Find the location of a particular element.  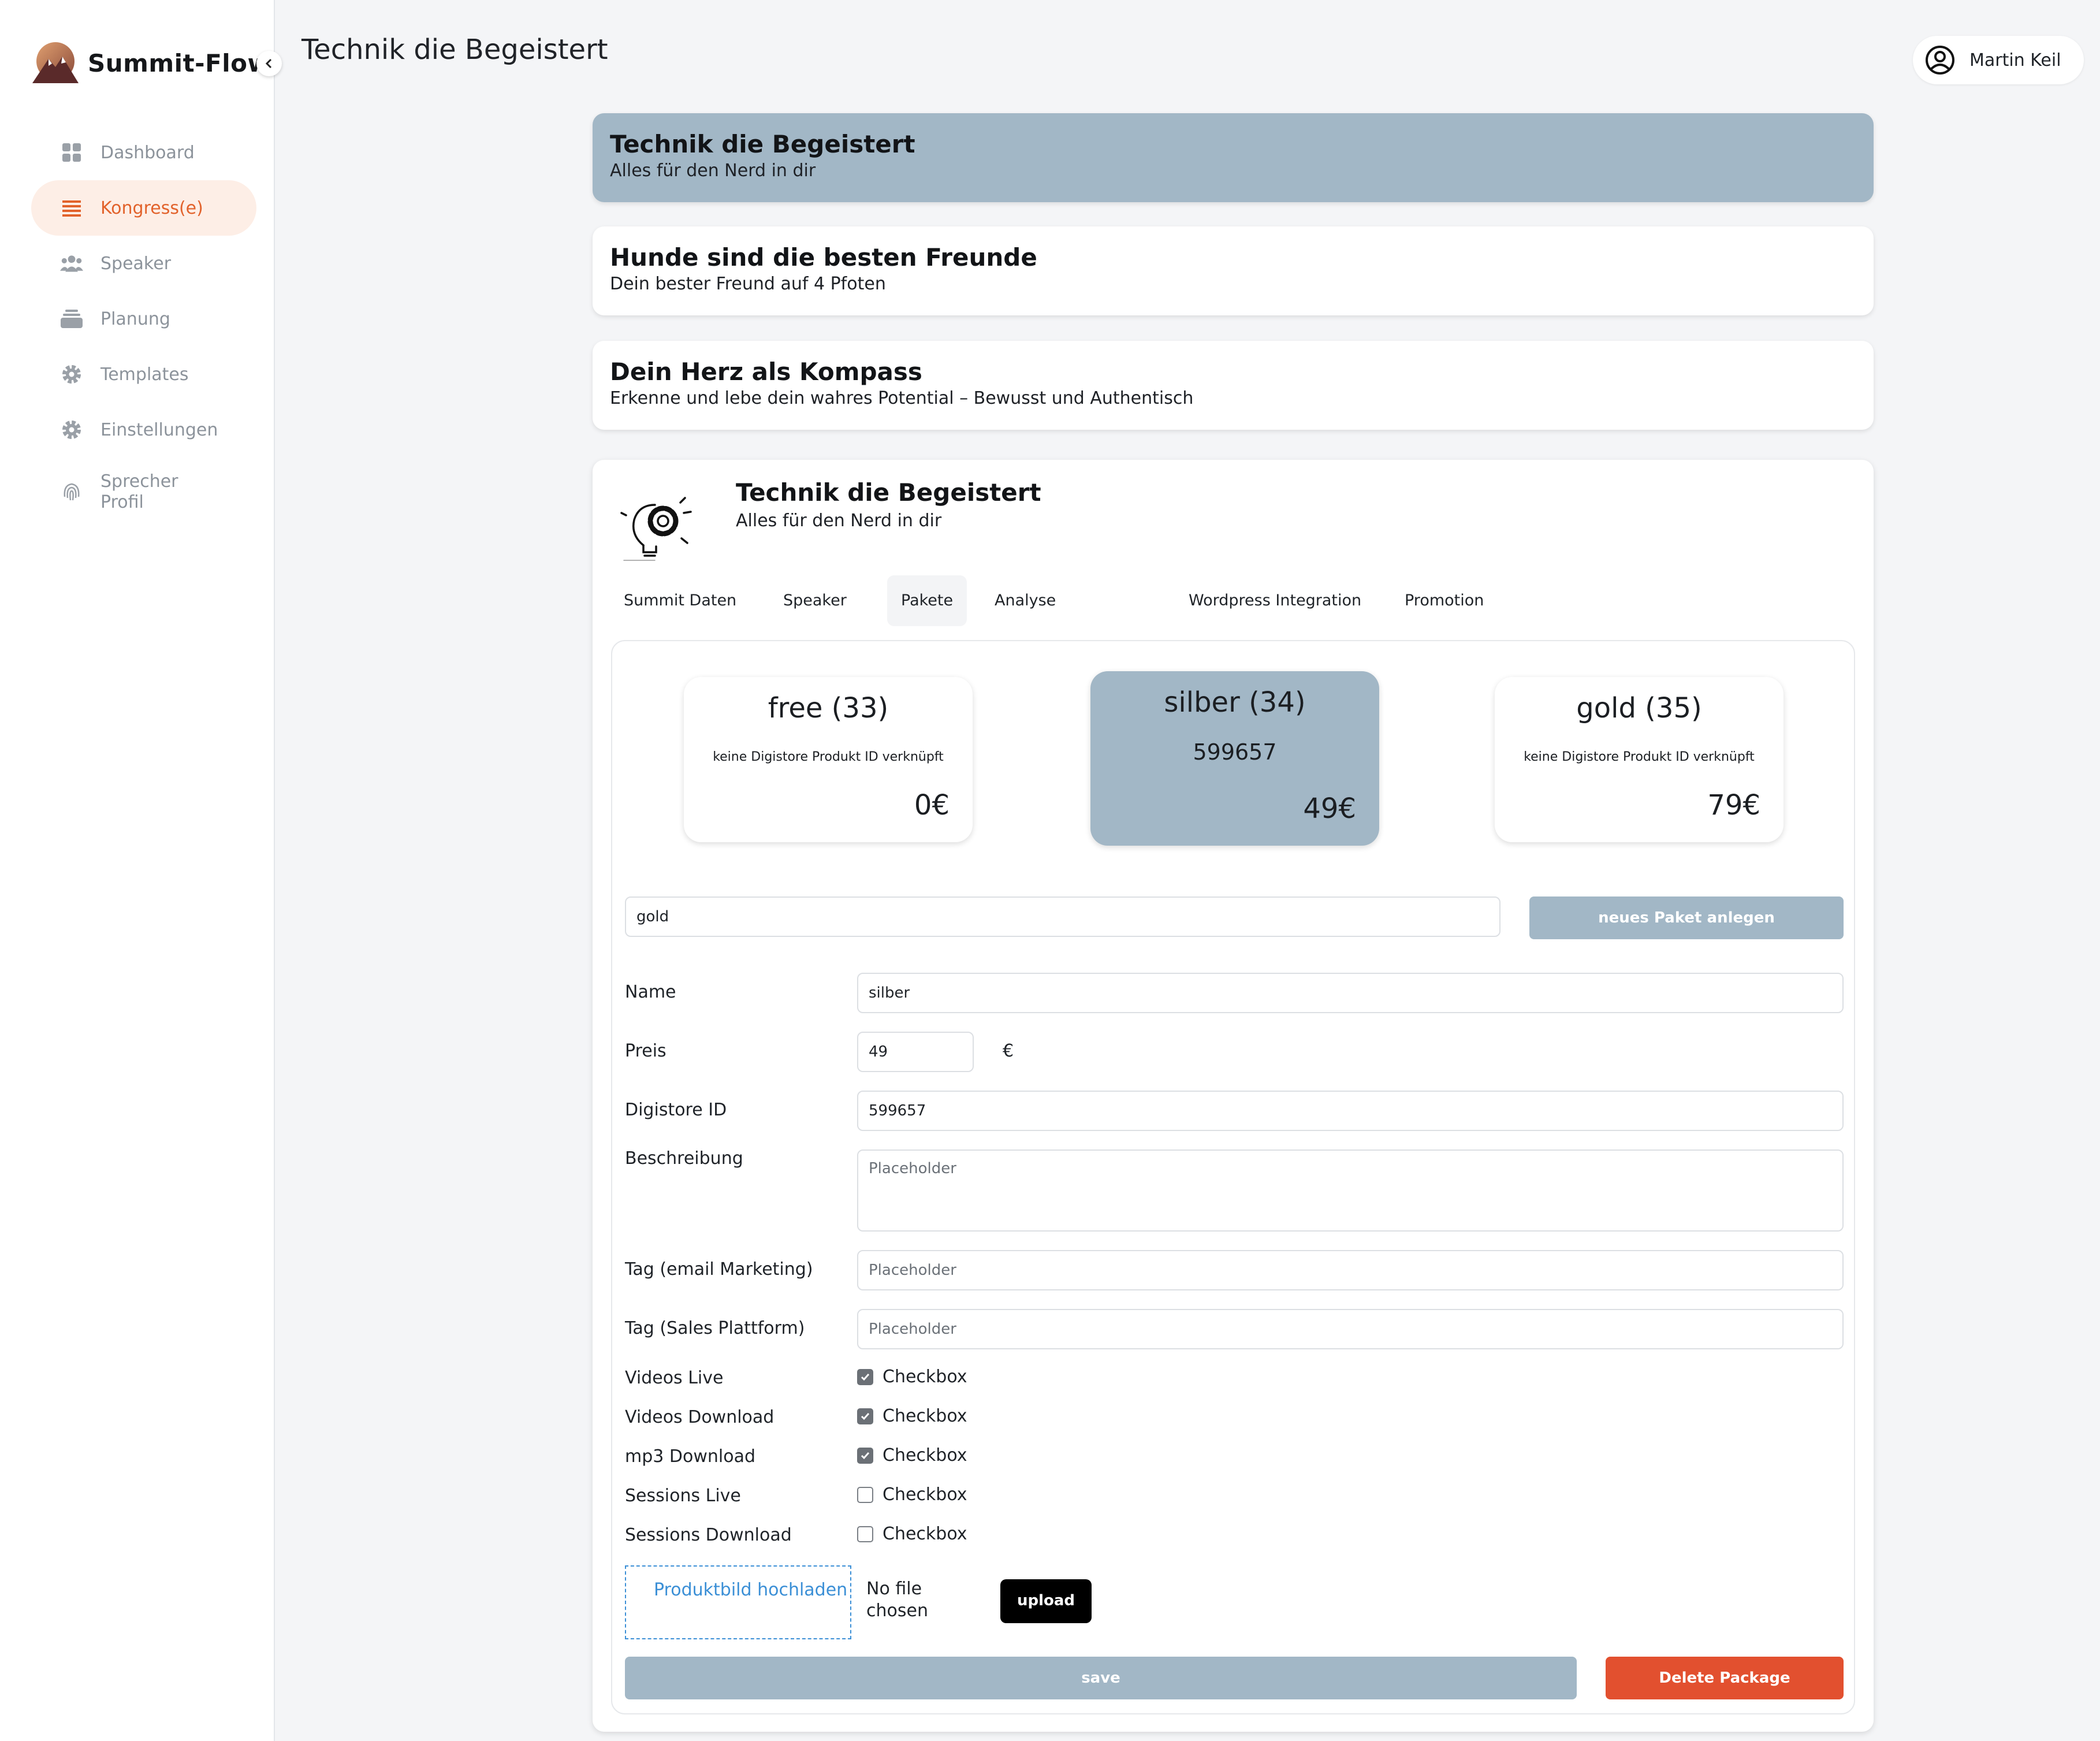

videos-download-checkbox is located at coordinates (865, 1416).